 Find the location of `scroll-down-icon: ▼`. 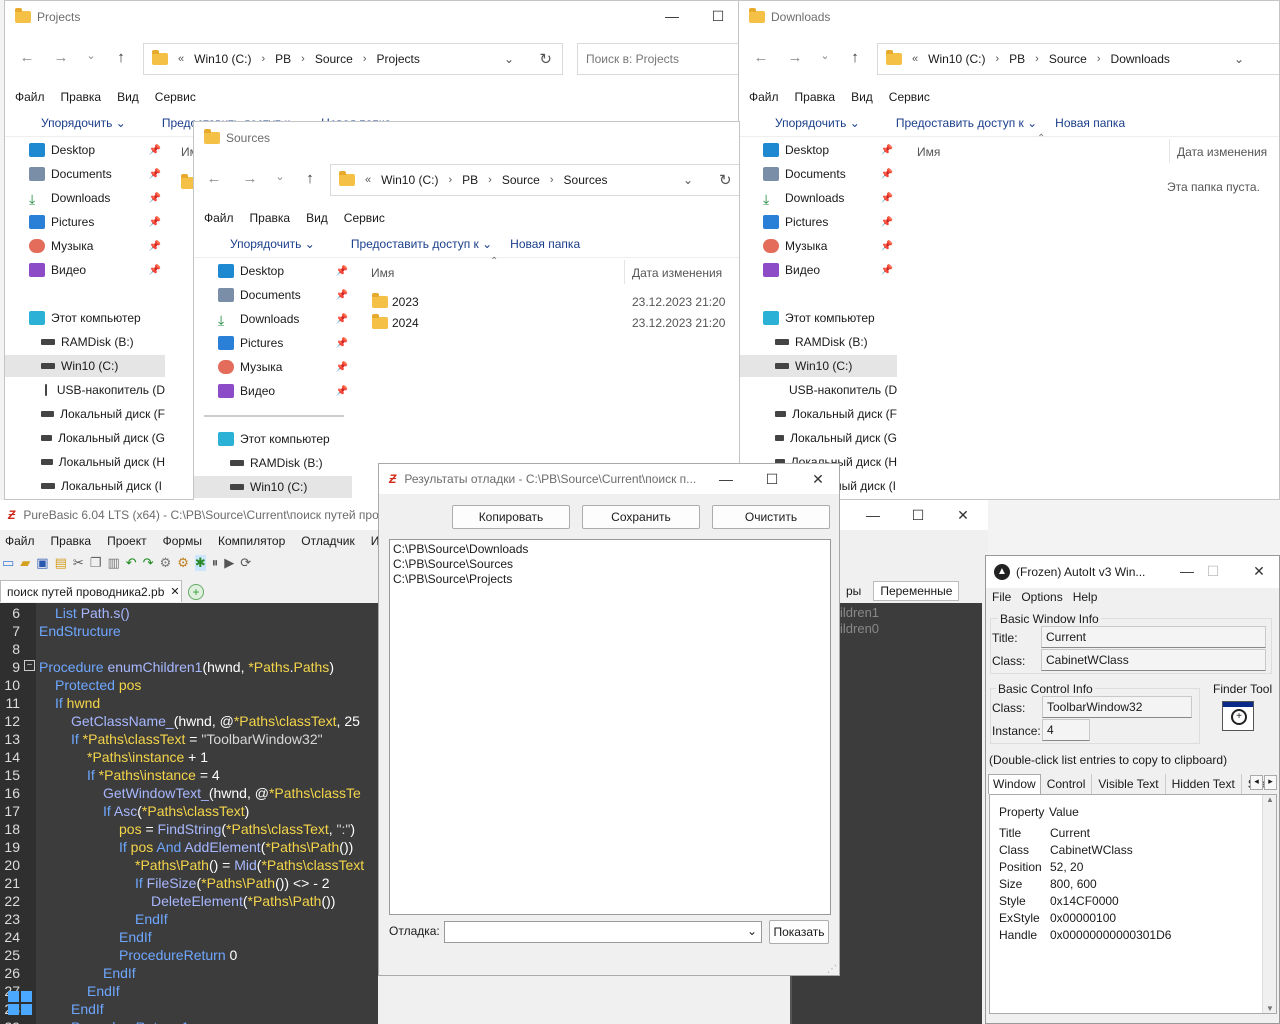

scroll-down-icon: ▼ is located at coordinates (1270, 1008).